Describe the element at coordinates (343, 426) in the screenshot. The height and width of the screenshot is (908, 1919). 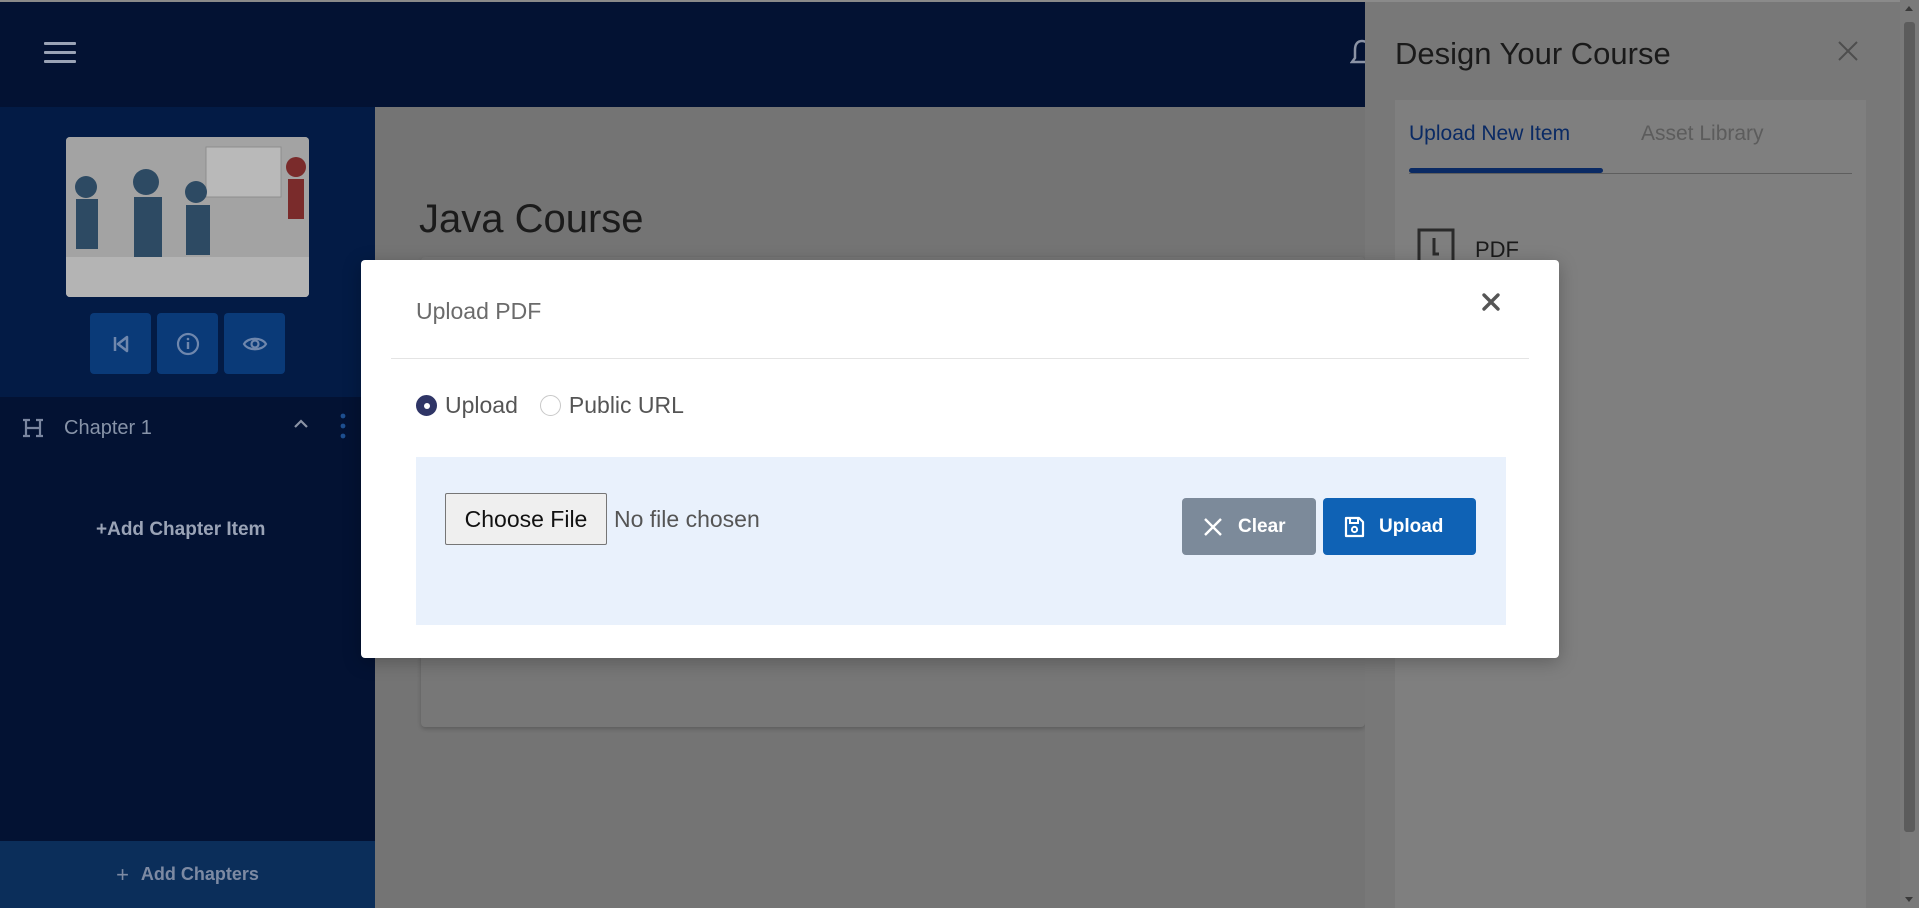
I see `more-vertical-icon` at that location.